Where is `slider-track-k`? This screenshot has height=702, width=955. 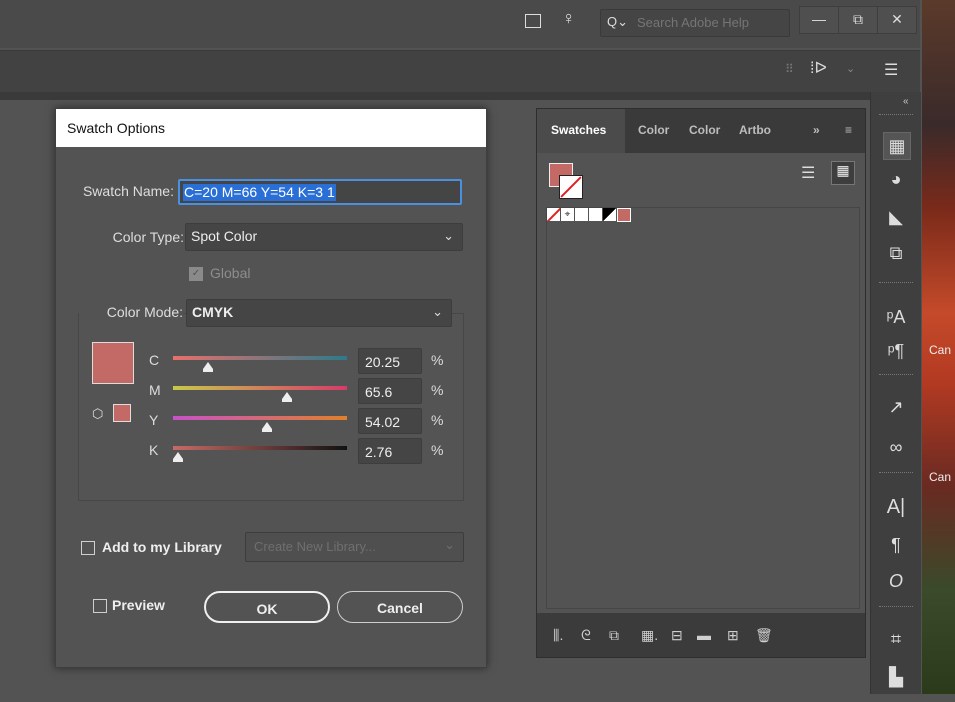 slider-track-k is located at coordinates (260, 448).